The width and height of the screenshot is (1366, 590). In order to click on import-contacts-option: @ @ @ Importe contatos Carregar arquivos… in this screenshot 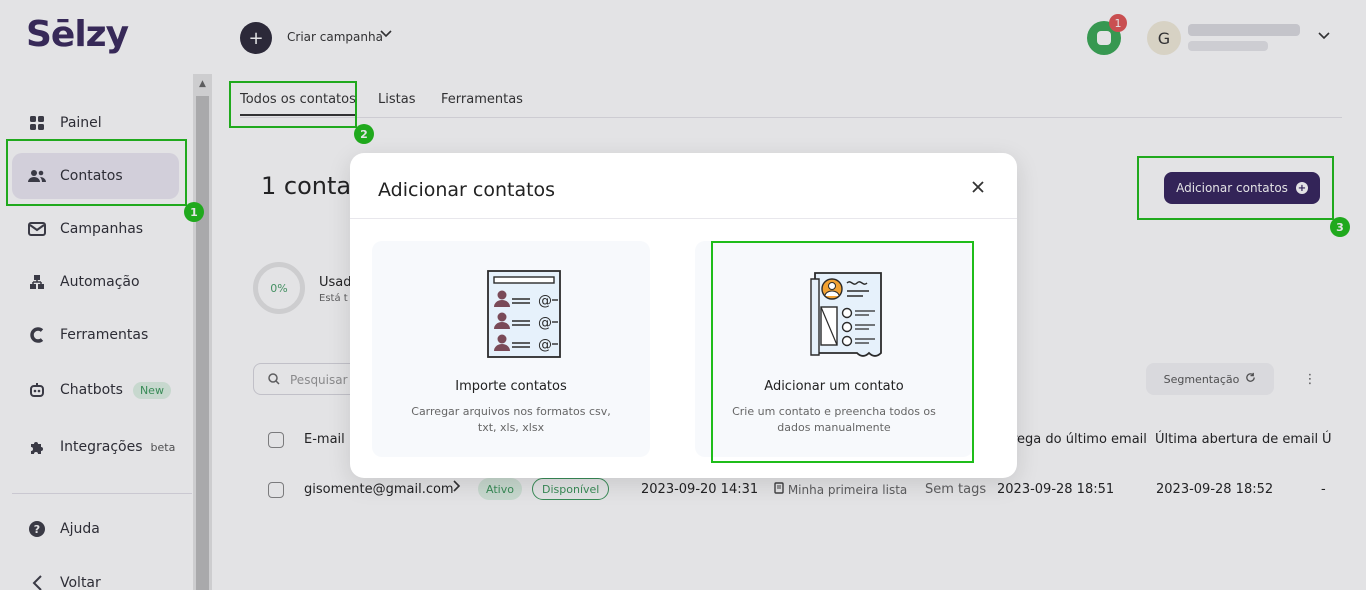, I will do `click(511, 349)`.